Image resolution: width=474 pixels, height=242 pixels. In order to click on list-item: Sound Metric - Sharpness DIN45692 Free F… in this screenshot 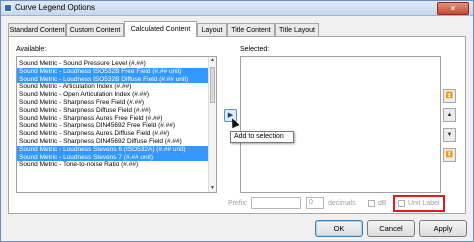, I will do `click(113, 126)`.